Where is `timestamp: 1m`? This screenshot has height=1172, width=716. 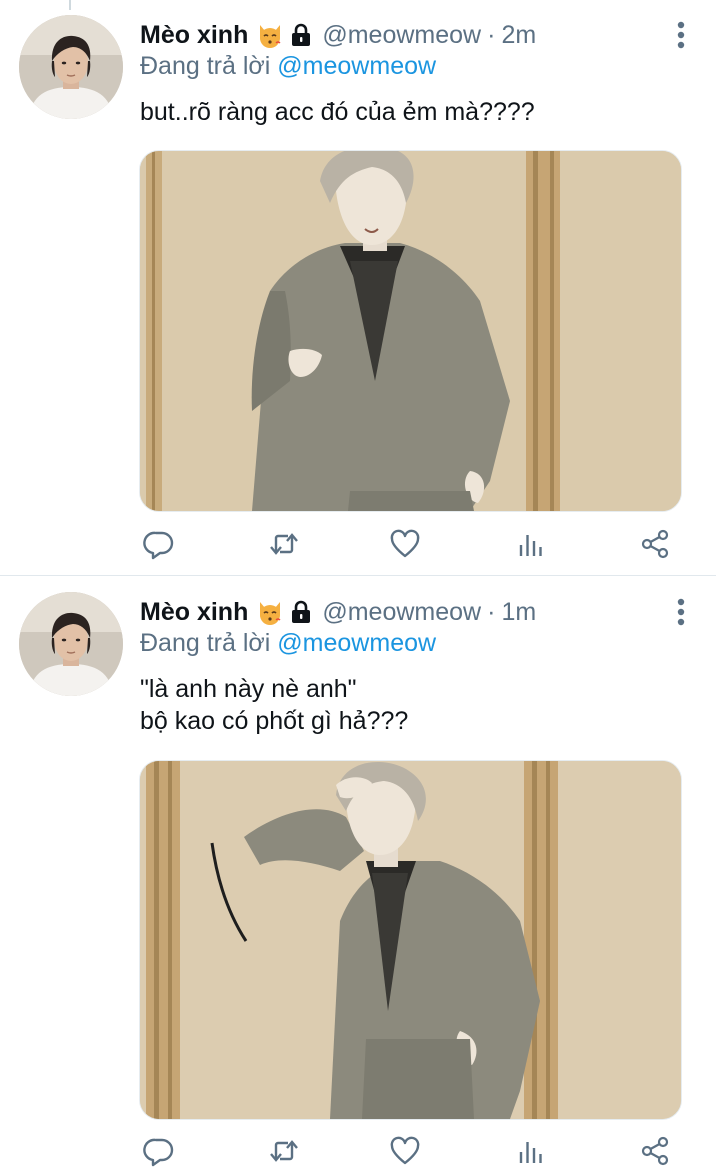
timestamp: 1m is located at coordinates (518, 612).